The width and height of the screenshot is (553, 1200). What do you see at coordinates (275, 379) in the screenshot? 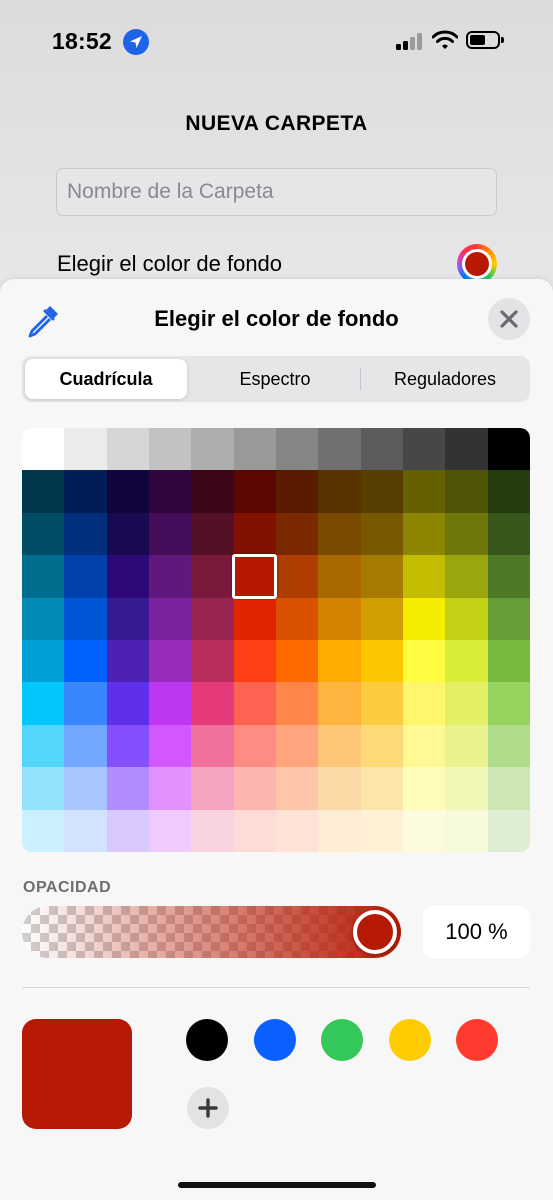
I see `tab-spectrum: Espectro` at bounding box center [275, 379].